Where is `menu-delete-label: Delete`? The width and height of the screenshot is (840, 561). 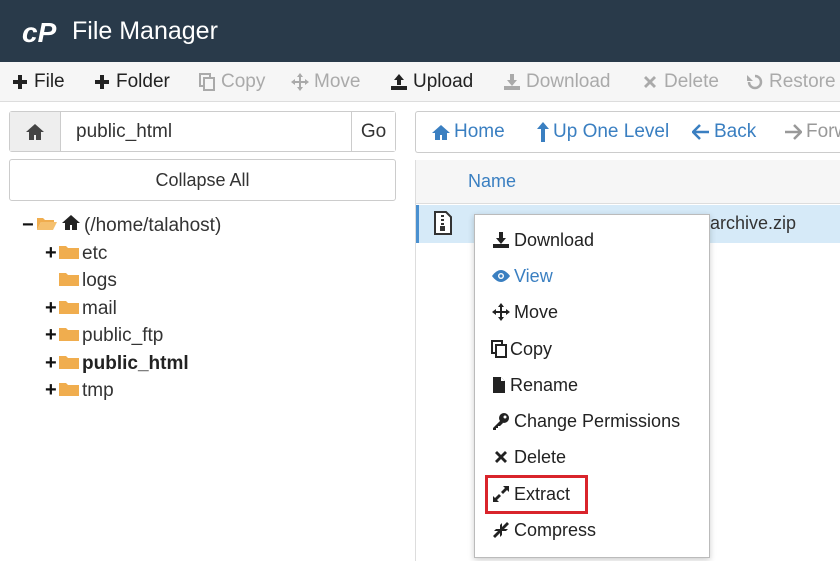 menu-delete-label: Delete is located at coordinates (540, 456).